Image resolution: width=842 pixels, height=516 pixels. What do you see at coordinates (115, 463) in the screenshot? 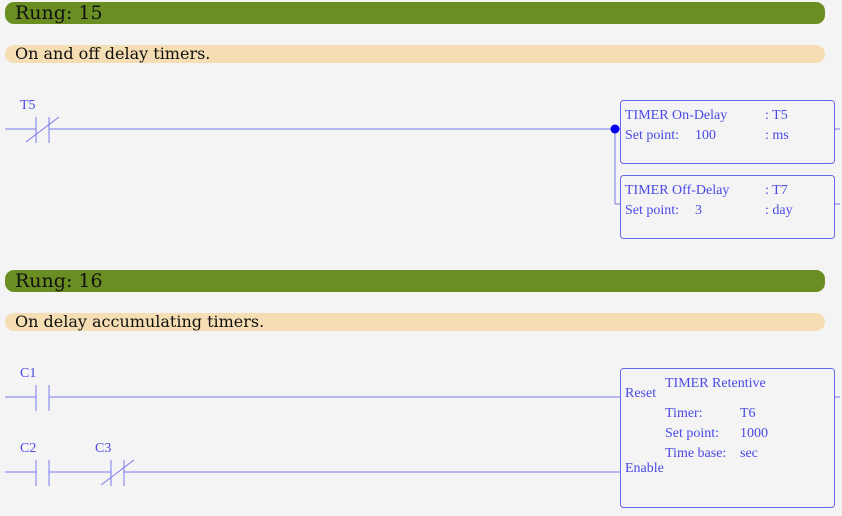
I see `contact-c3: C3` at bounding box center [115, 463].